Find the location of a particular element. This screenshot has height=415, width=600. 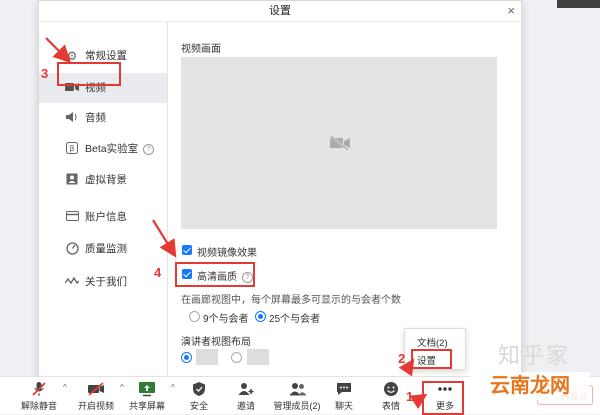

toolbar-item-label: 共享屏幕 is located at coordinates (146, 406).